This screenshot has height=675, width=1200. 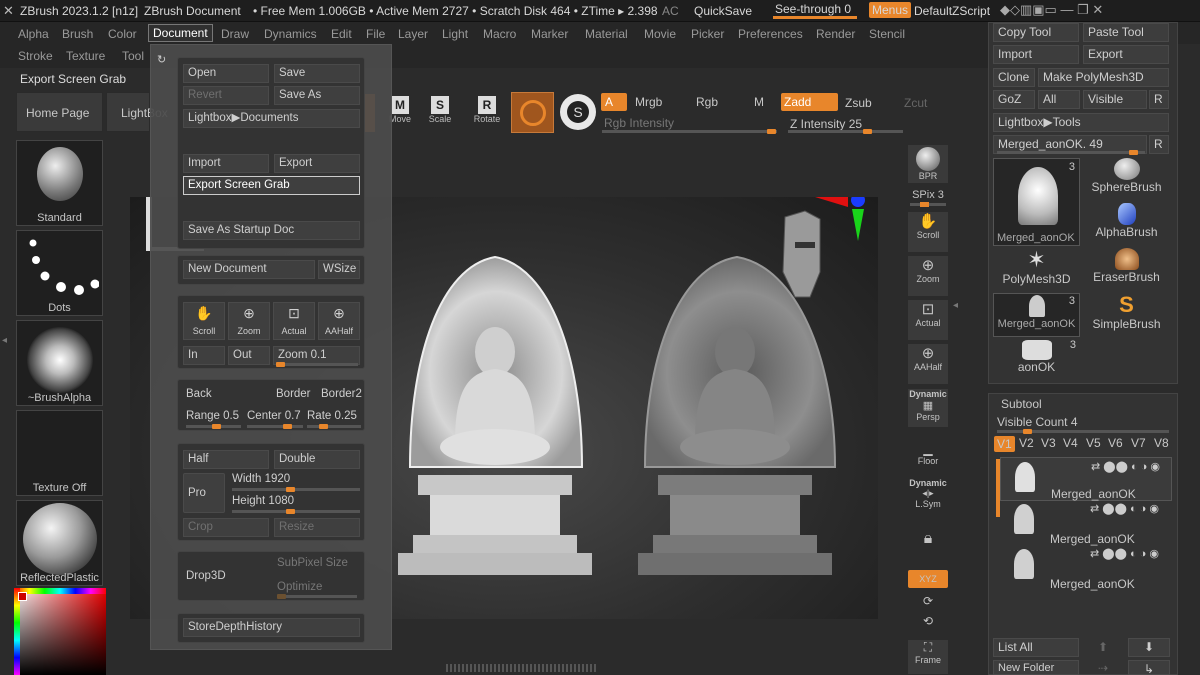 What do you see at coordinates (293, 394) in the screenshot?
I see `border-button: Border` at bounding box center [293, 394].